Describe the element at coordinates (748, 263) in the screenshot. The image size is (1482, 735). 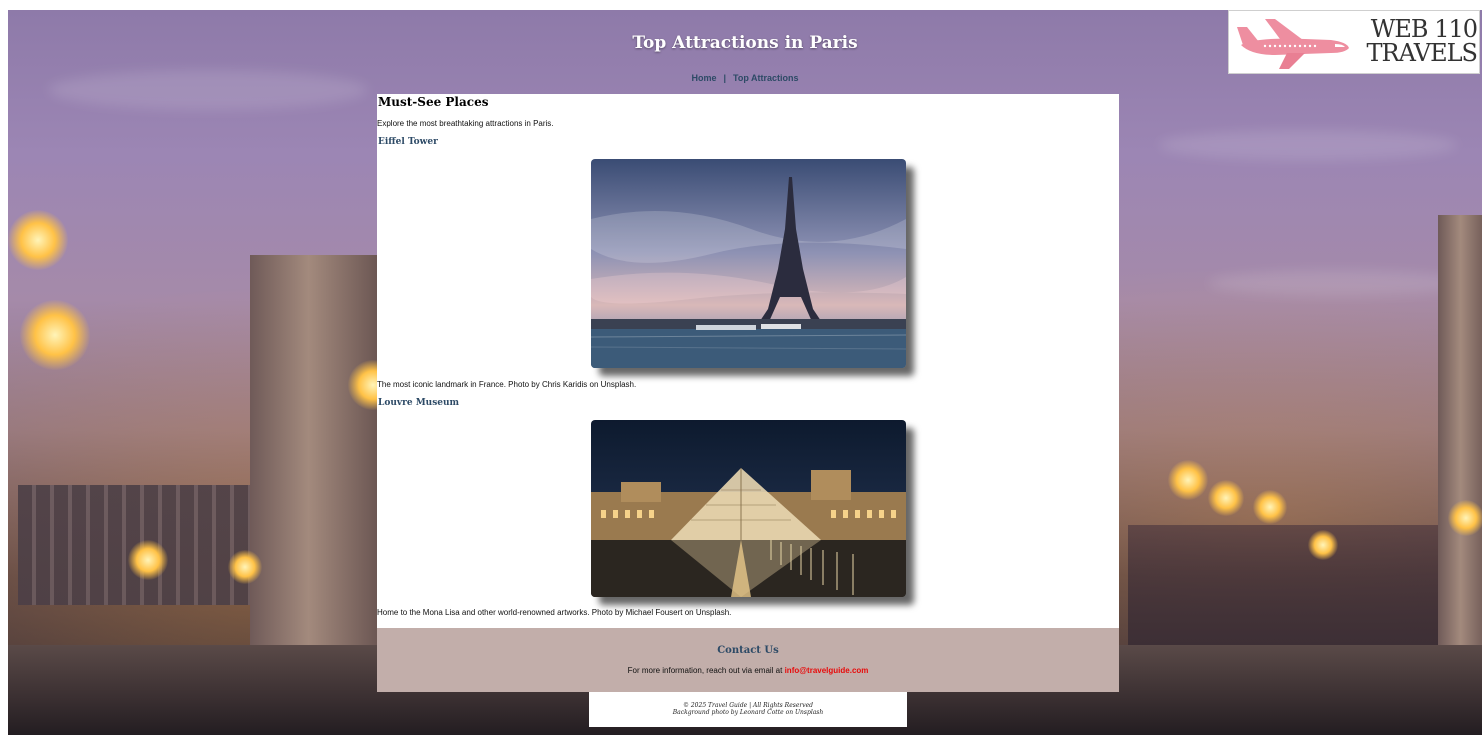
I see `eiffel-tower-photo` at that location.